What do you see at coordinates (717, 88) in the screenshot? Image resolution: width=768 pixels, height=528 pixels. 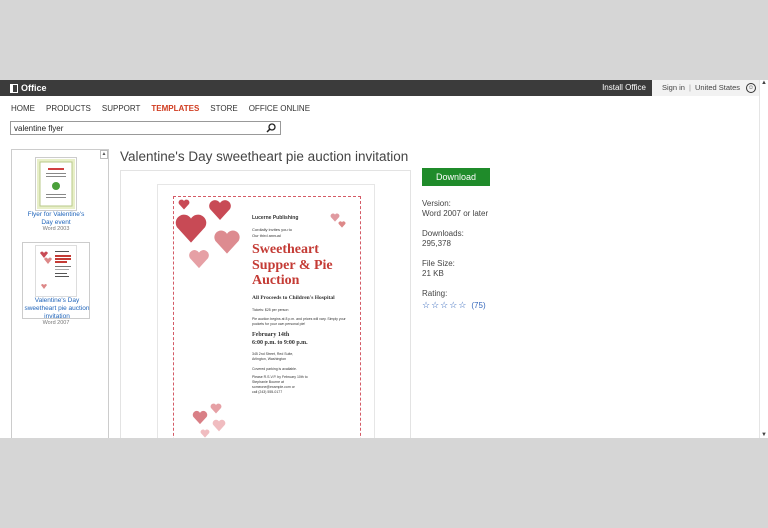 I see `country-selector: United States` at bounding box center [717, 88].